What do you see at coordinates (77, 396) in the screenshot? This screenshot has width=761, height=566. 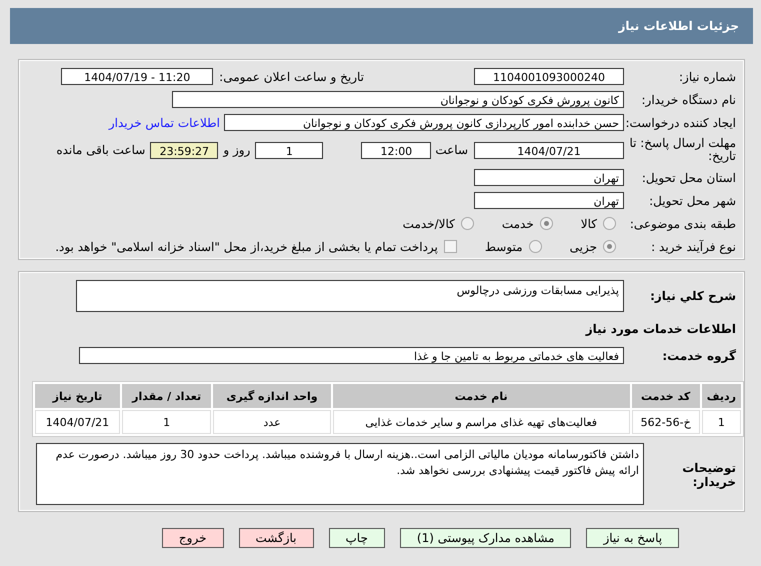 I see `column-header: تاریخ نیاز` at bounding box center [77, 396].